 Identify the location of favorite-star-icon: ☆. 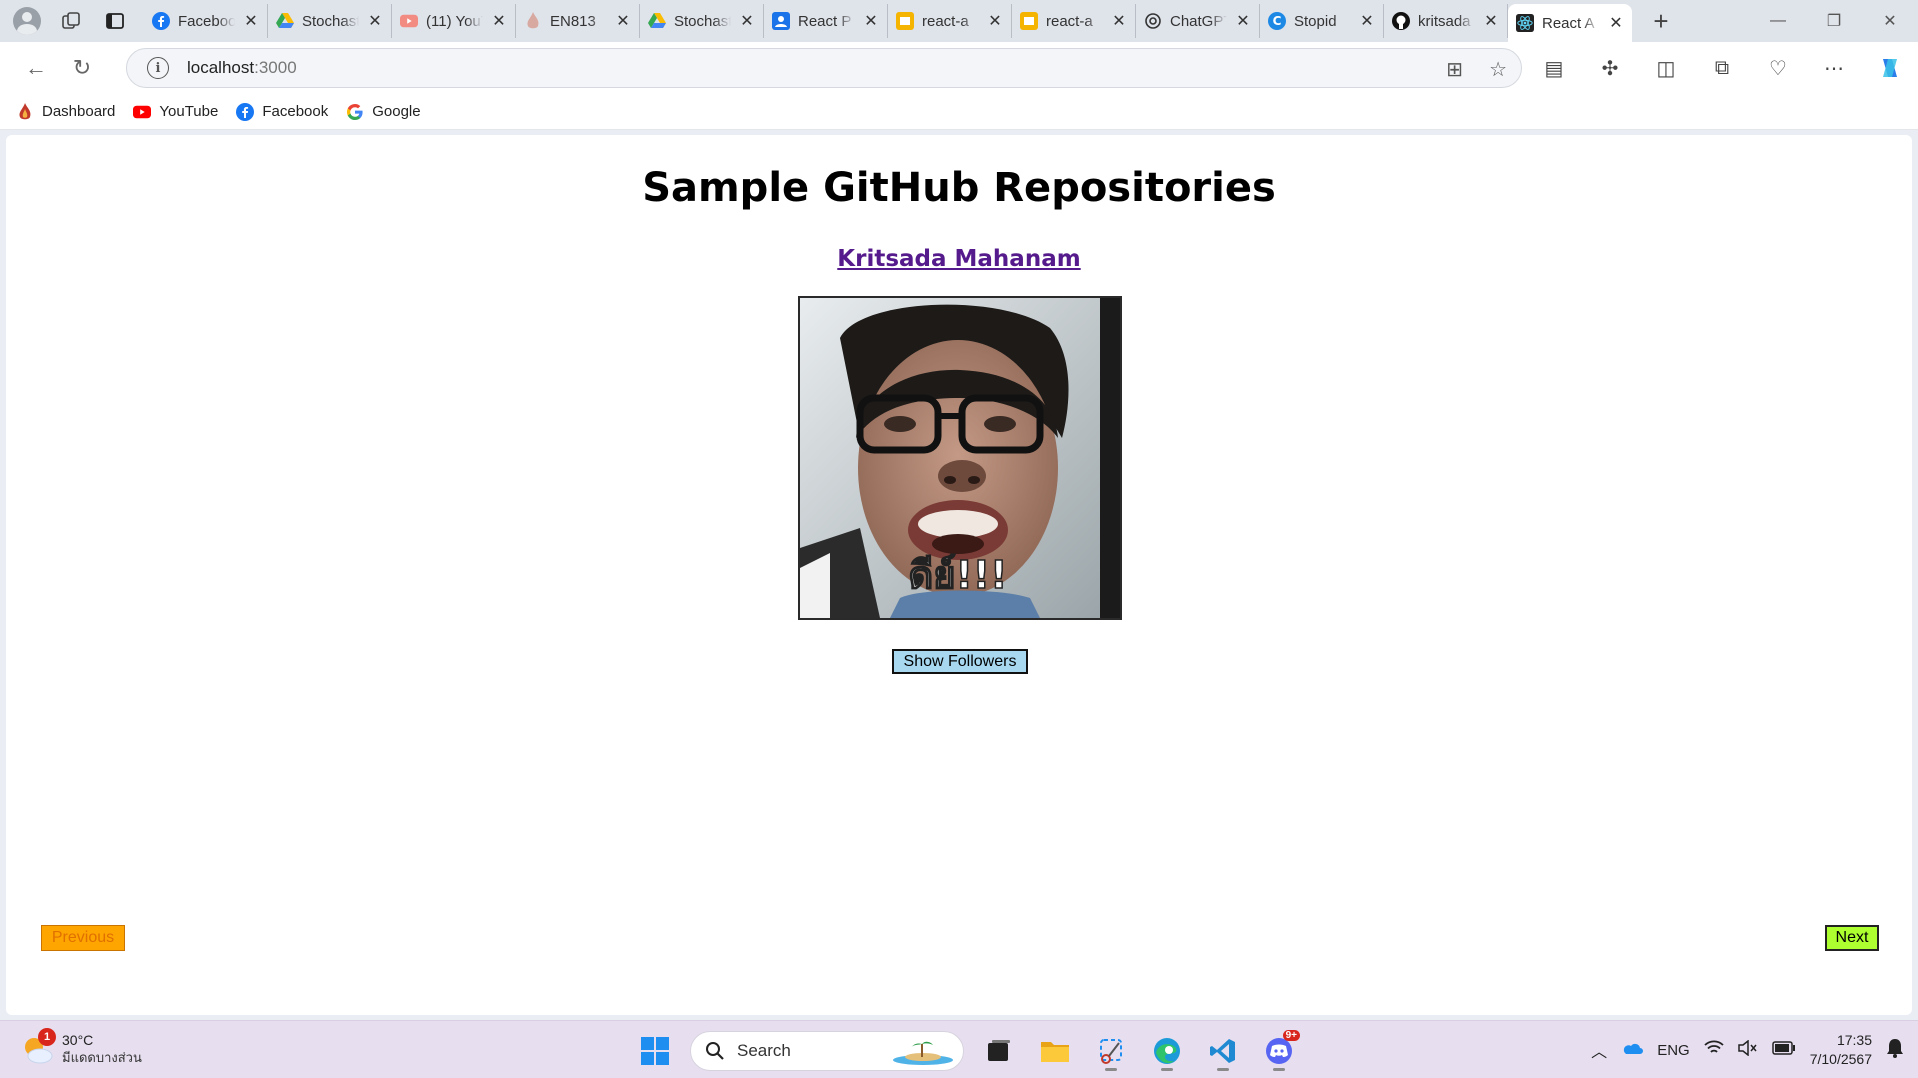
(1498, 69).